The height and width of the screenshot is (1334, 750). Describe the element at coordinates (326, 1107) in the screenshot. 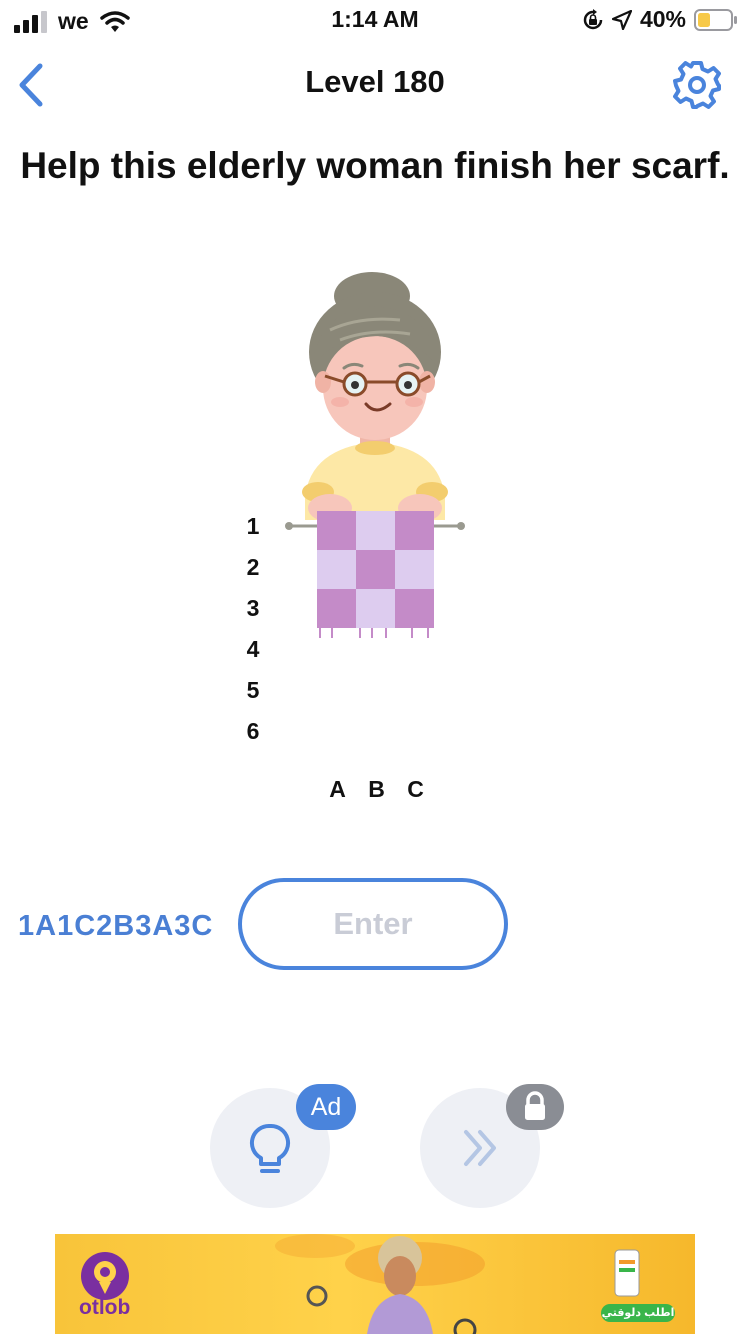

I see `ad-badge: Ad` at that location.